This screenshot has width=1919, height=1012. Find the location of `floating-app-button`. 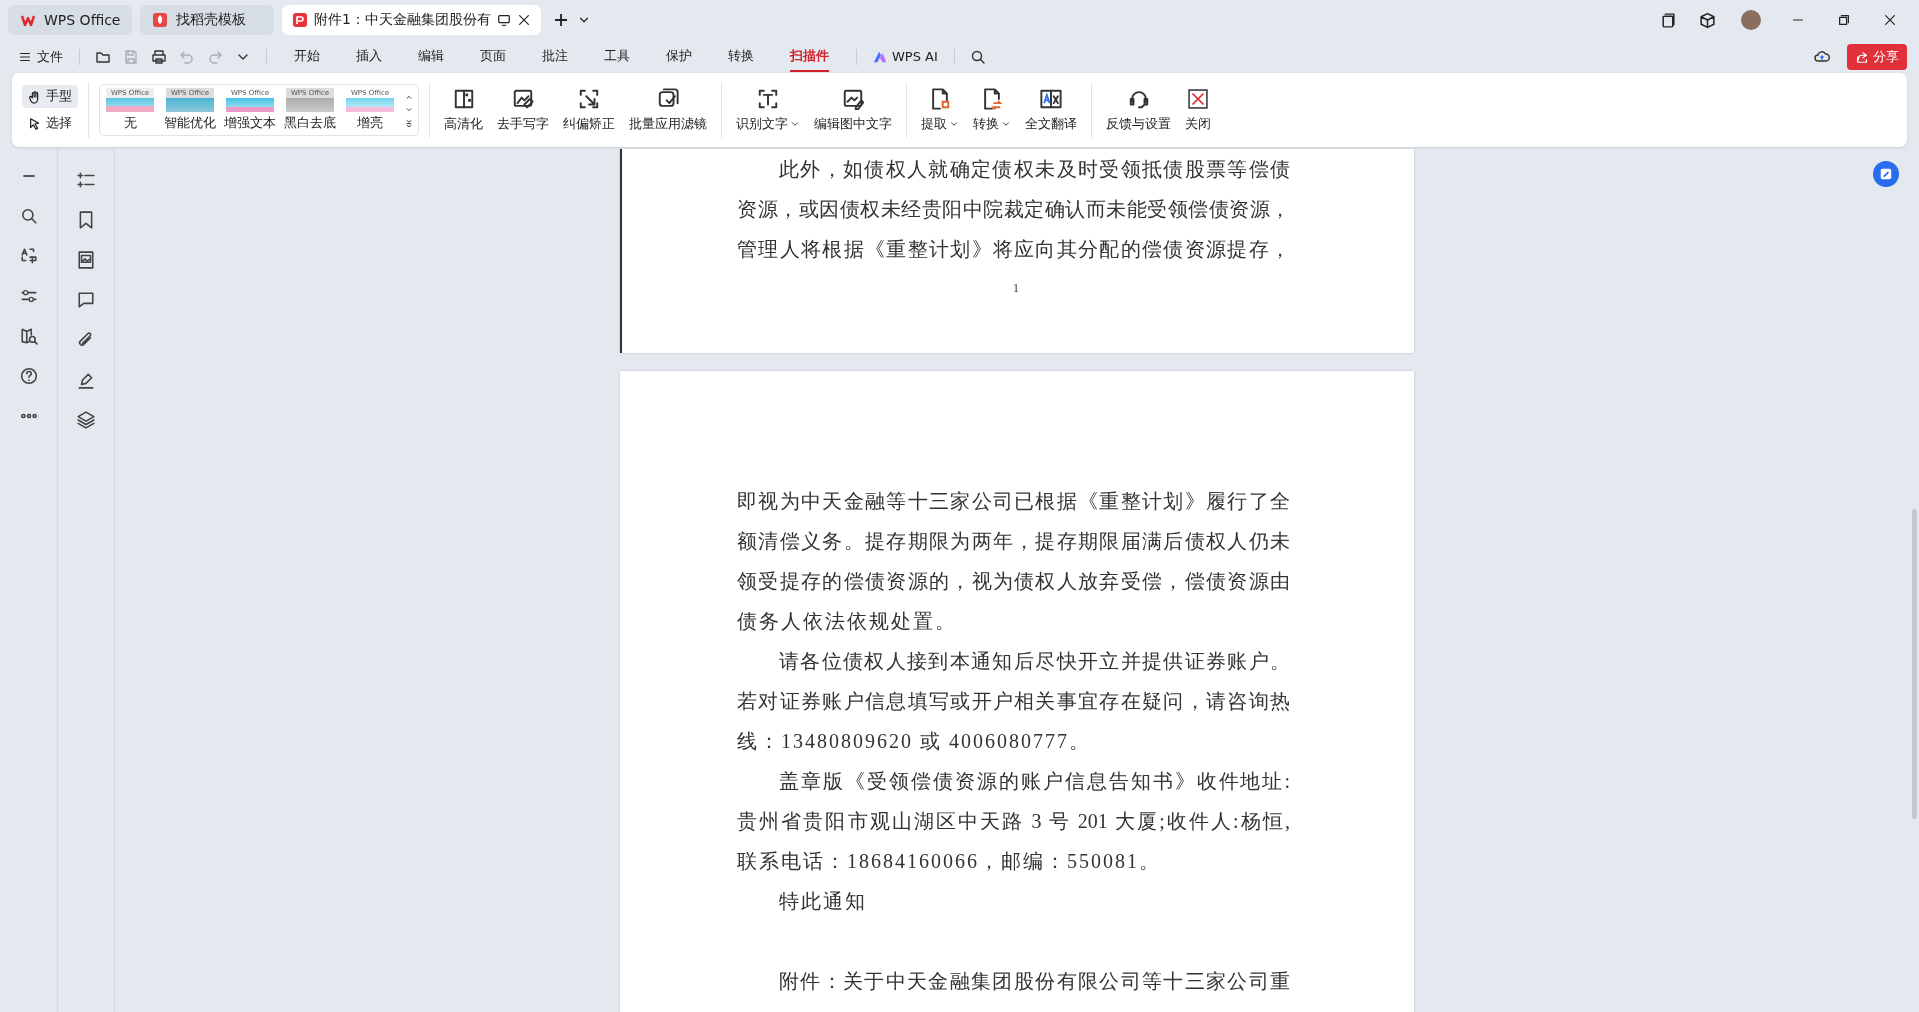

floating-app-button is located at coordinates (1886, 174).